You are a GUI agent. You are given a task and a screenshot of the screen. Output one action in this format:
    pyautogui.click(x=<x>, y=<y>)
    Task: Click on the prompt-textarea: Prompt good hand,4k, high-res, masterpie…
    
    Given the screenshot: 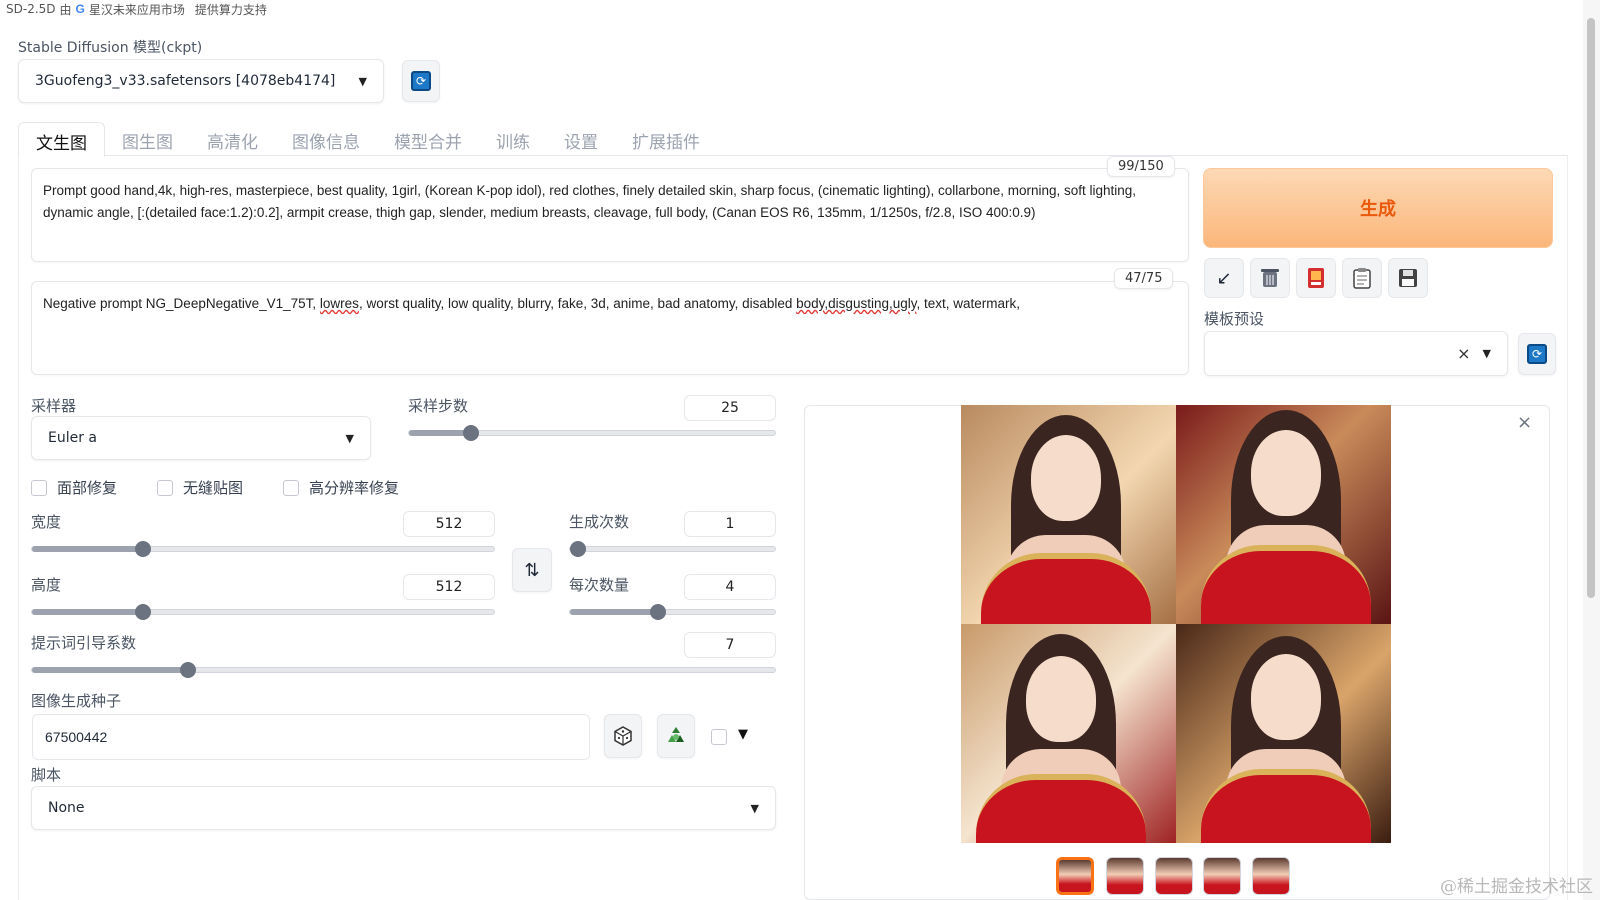 What is the action you would take?
    pyautogui.click(x=610, y=215)
    